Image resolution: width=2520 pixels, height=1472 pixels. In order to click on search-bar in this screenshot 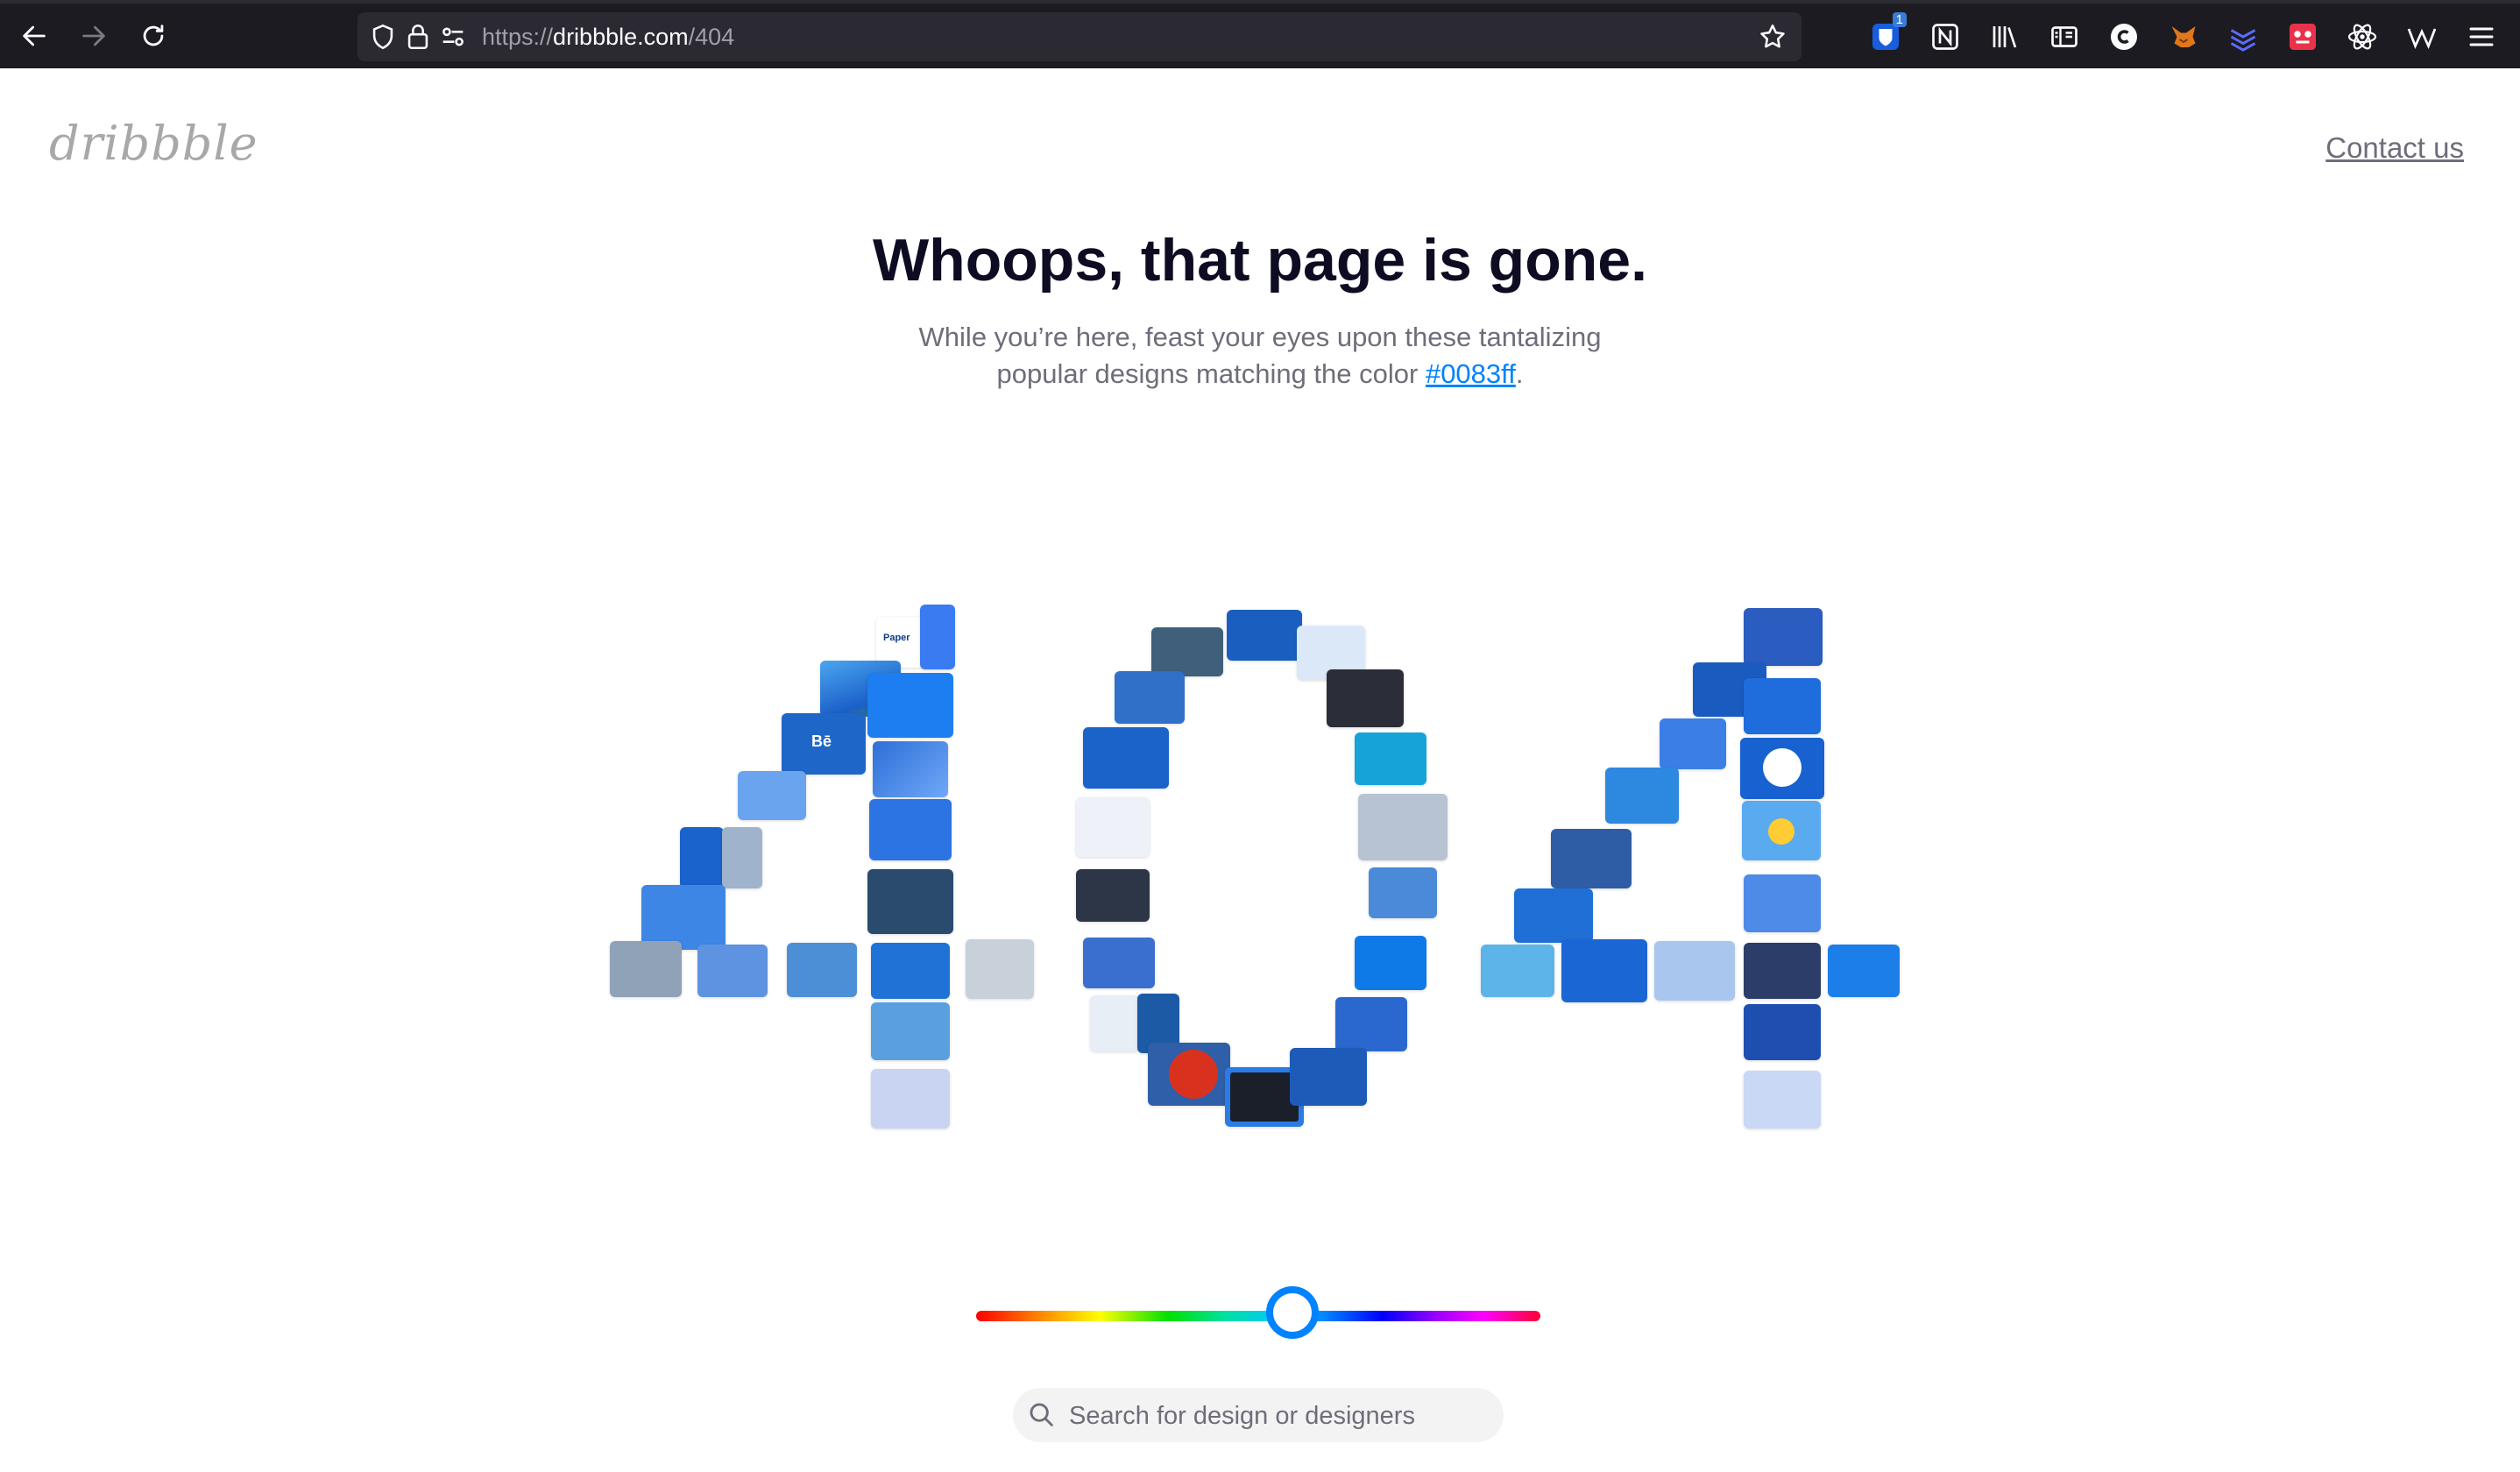, I will do `click(1258, 1416)`.